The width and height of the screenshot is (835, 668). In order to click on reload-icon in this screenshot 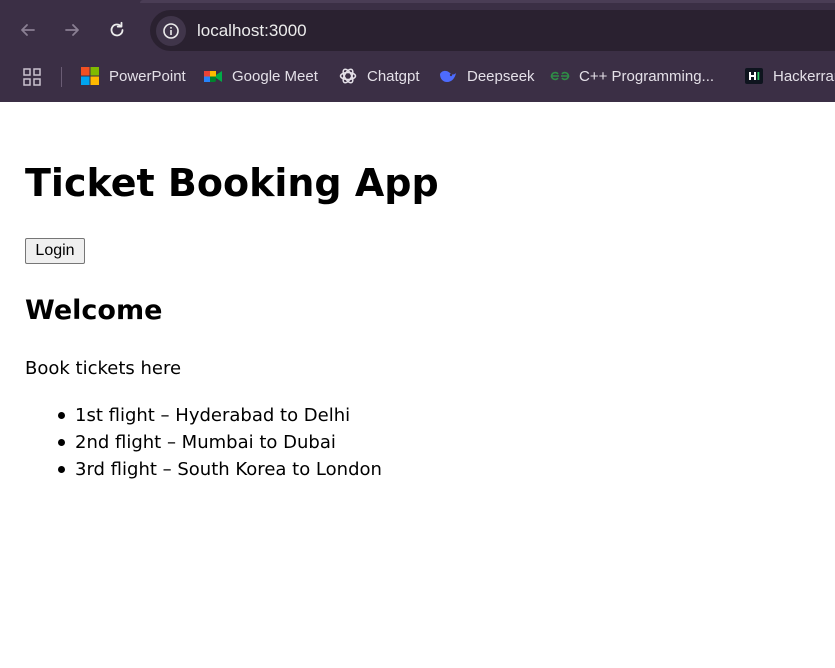, I will do `click(117, 29)`.